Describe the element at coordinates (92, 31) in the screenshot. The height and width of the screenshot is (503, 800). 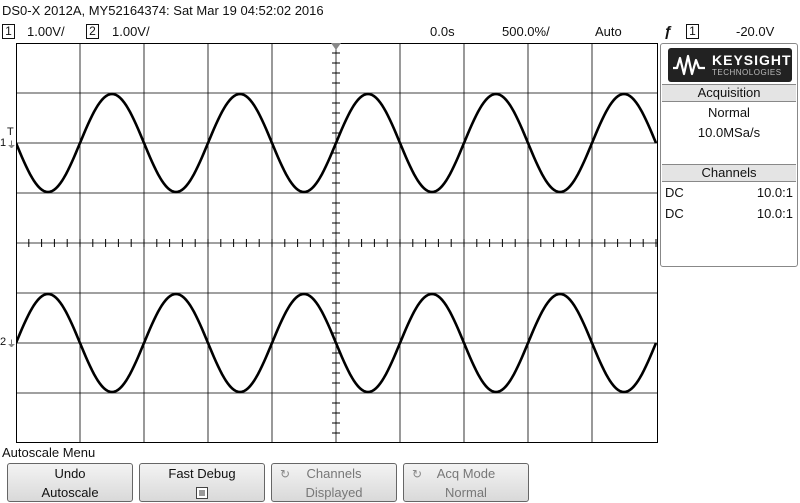
I see `channel-2-key: 2` at that location.